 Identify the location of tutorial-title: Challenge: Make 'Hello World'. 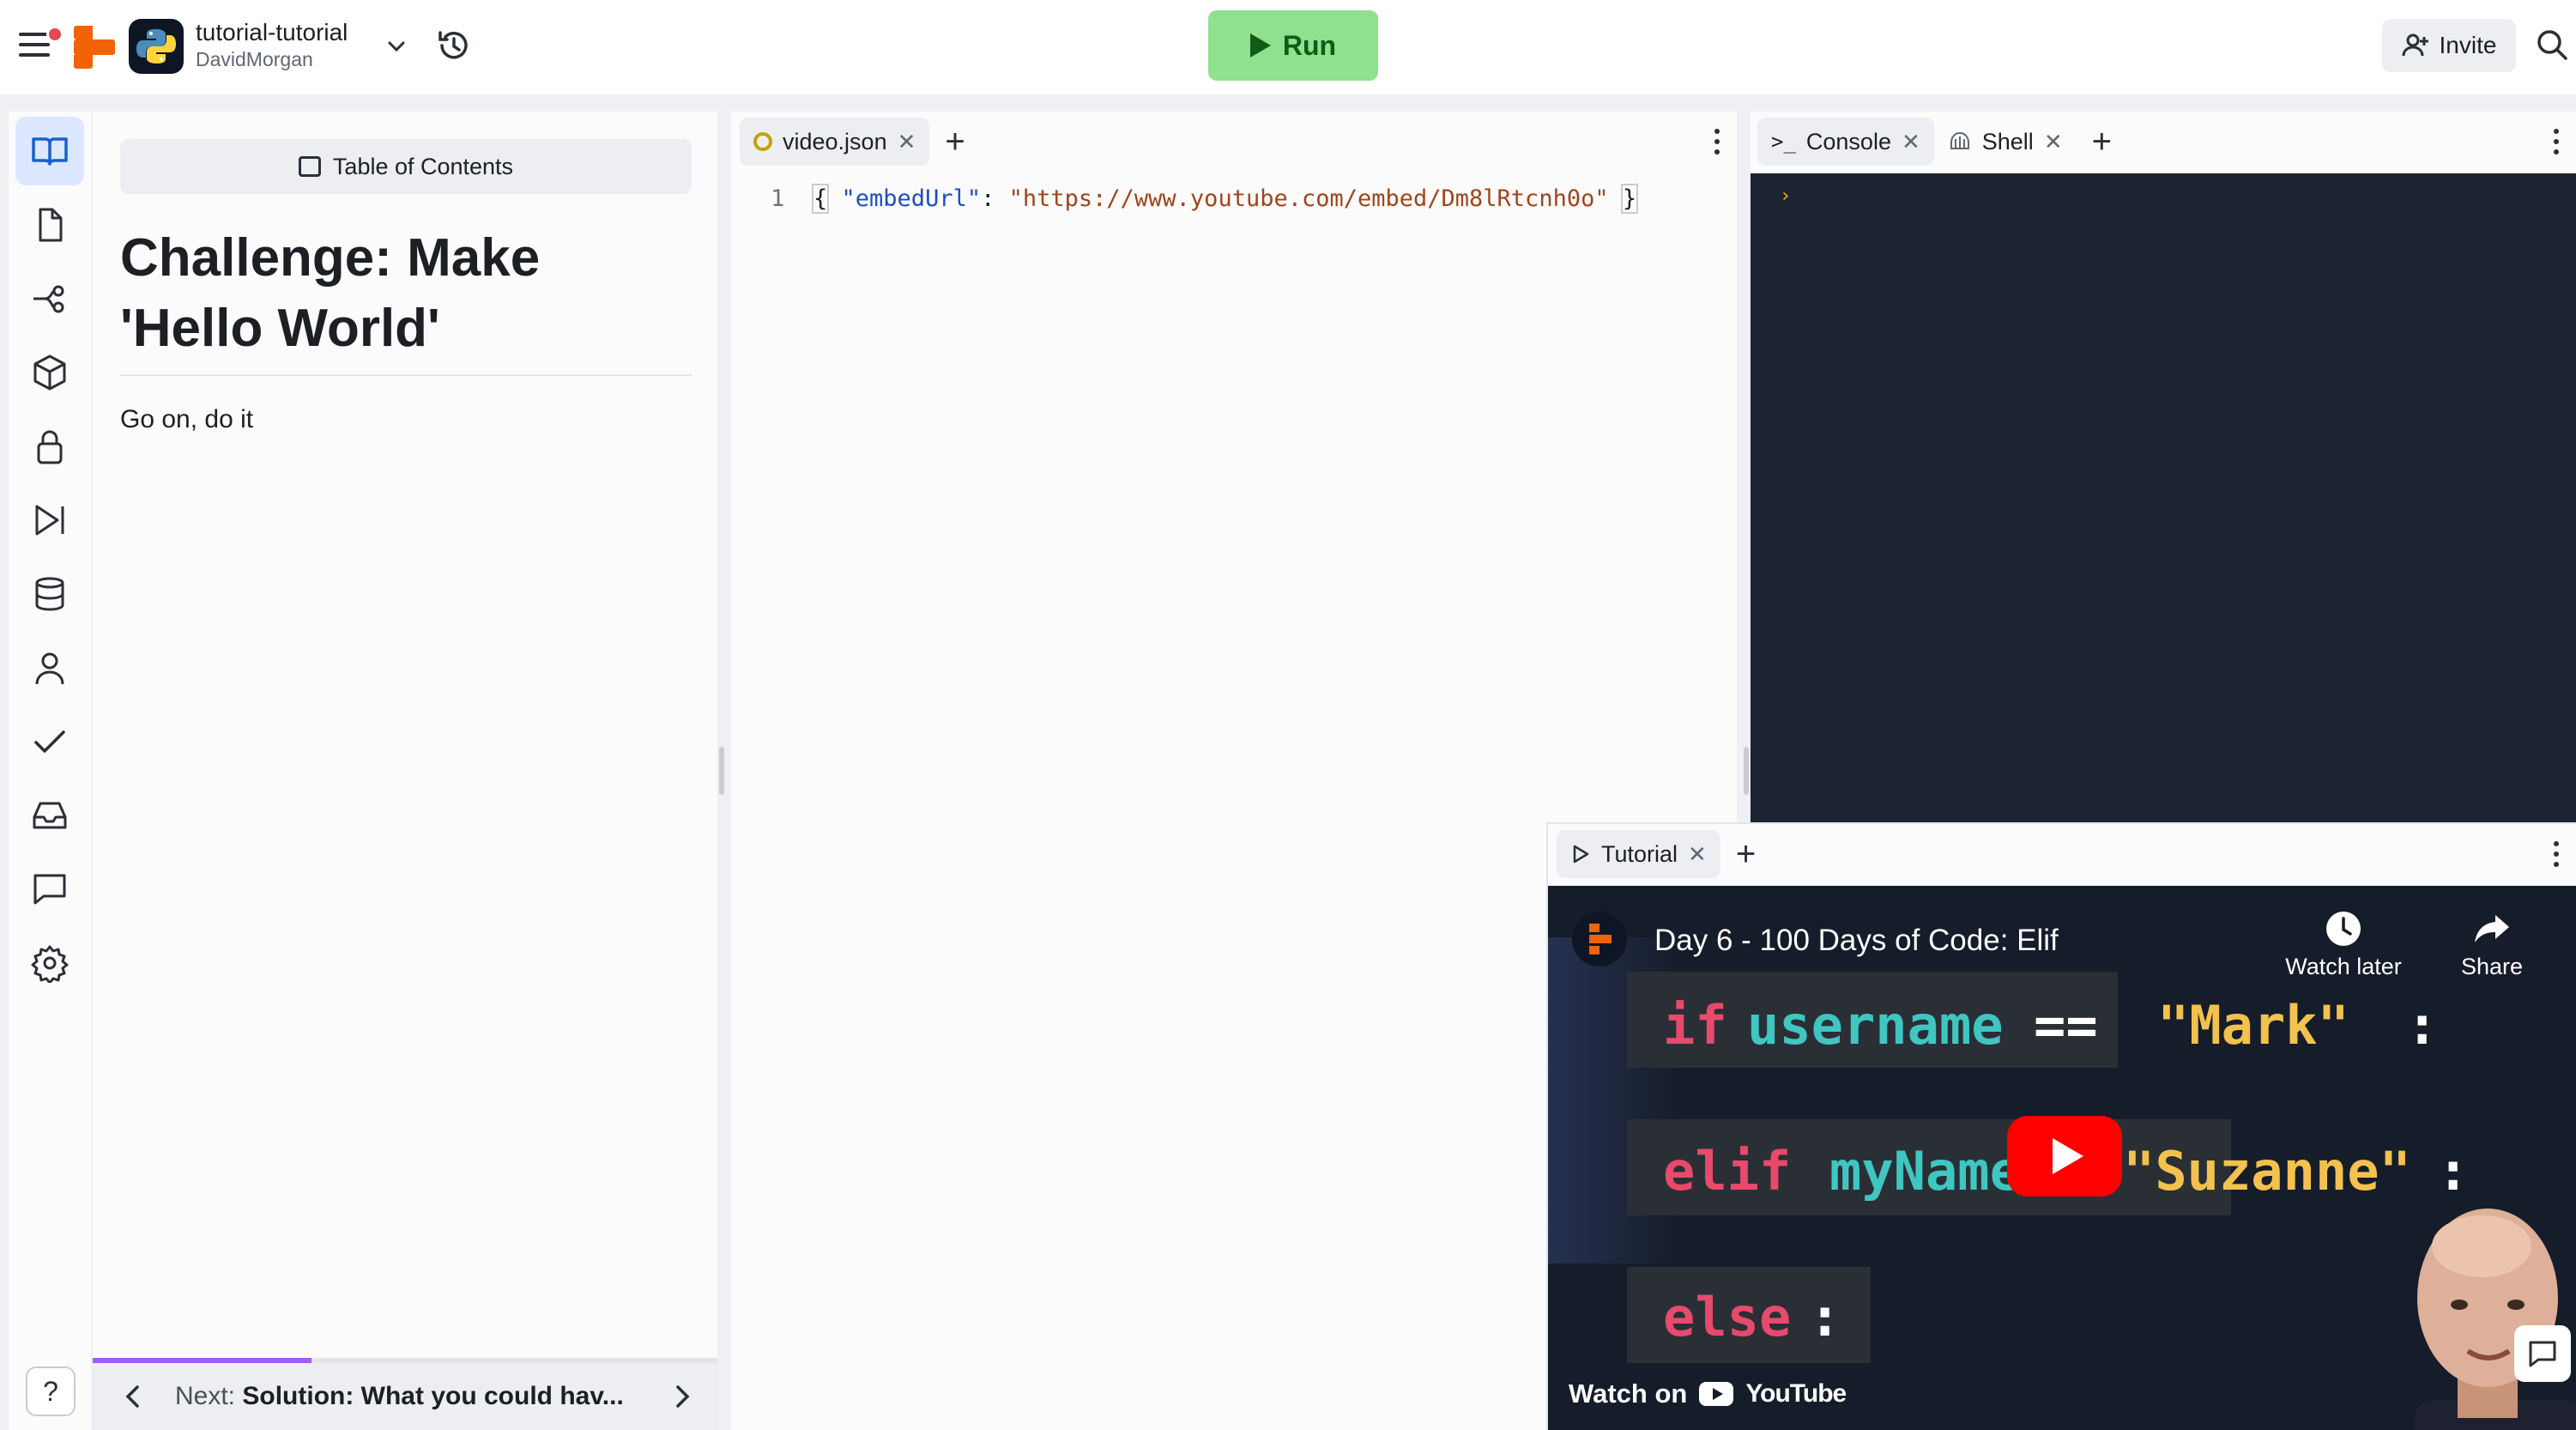
(330, 293).